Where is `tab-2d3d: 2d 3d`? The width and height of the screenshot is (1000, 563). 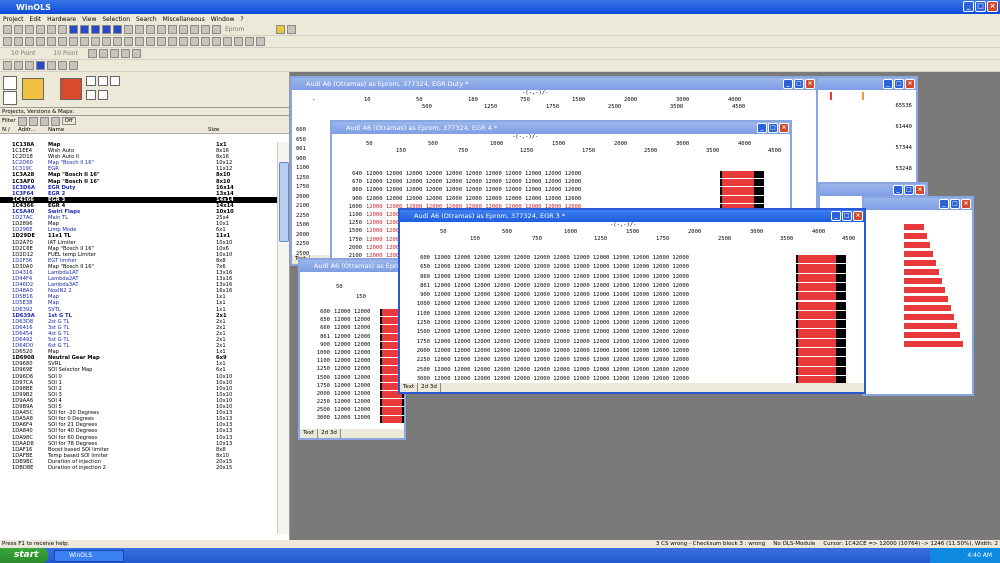
tab-2d3d: 2d 3d is located at coordinates (429, 387).